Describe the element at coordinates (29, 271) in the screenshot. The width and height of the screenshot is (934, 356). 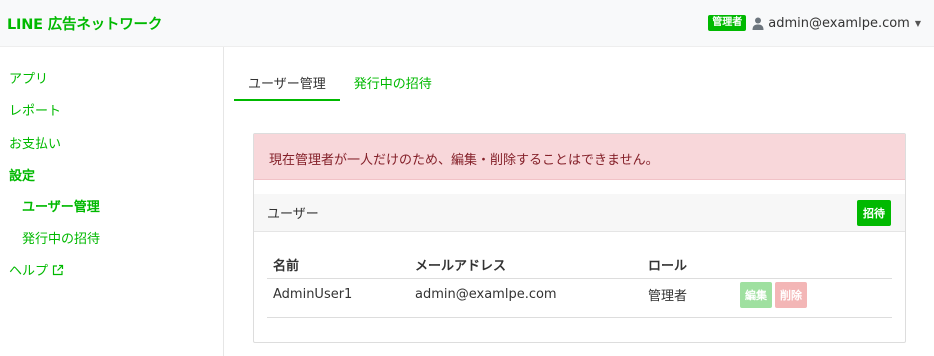
I see `sidebar-item-label: ヘルプ` at that location.